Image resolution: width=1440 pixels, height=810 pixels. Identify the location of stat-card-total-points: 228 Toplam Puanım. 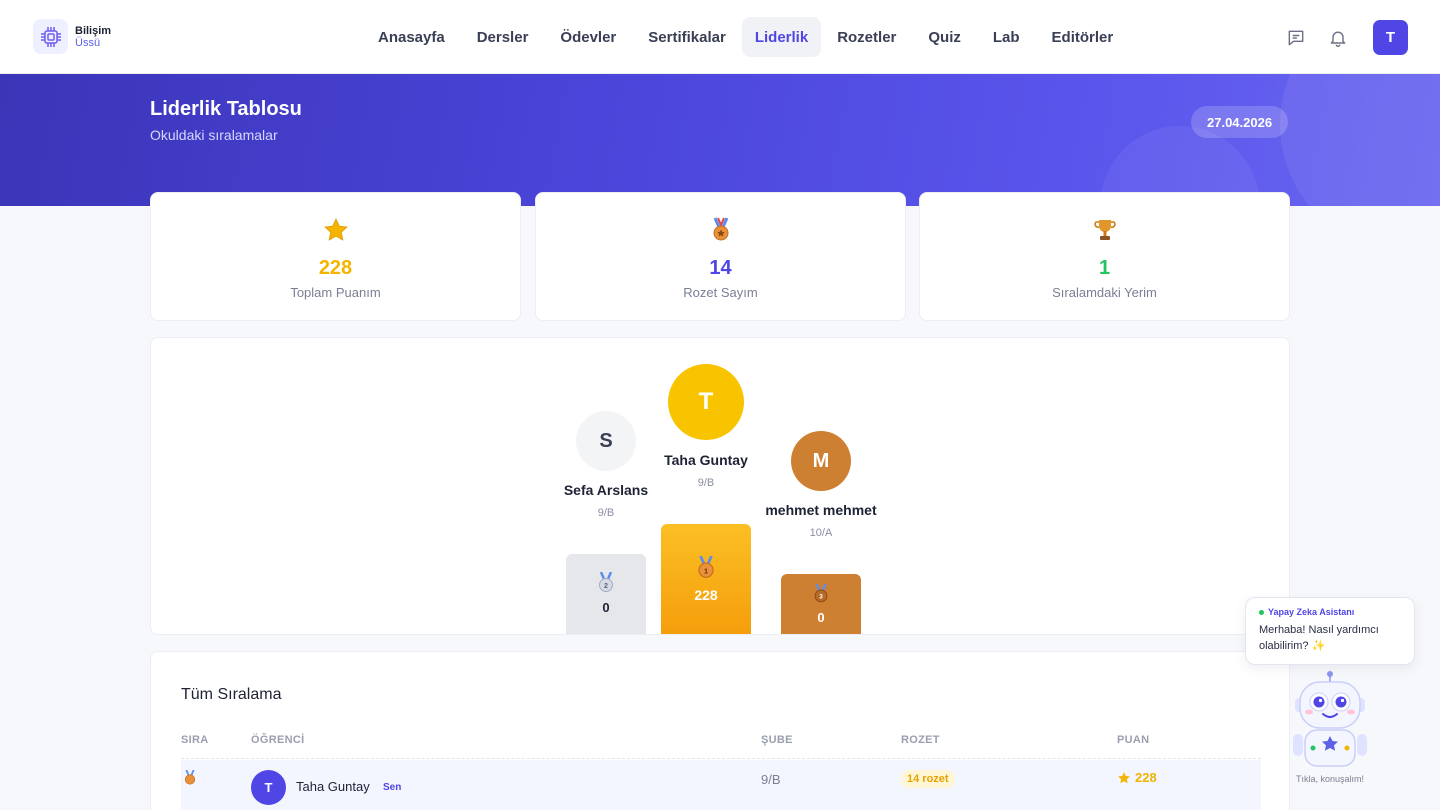
(335, 256).